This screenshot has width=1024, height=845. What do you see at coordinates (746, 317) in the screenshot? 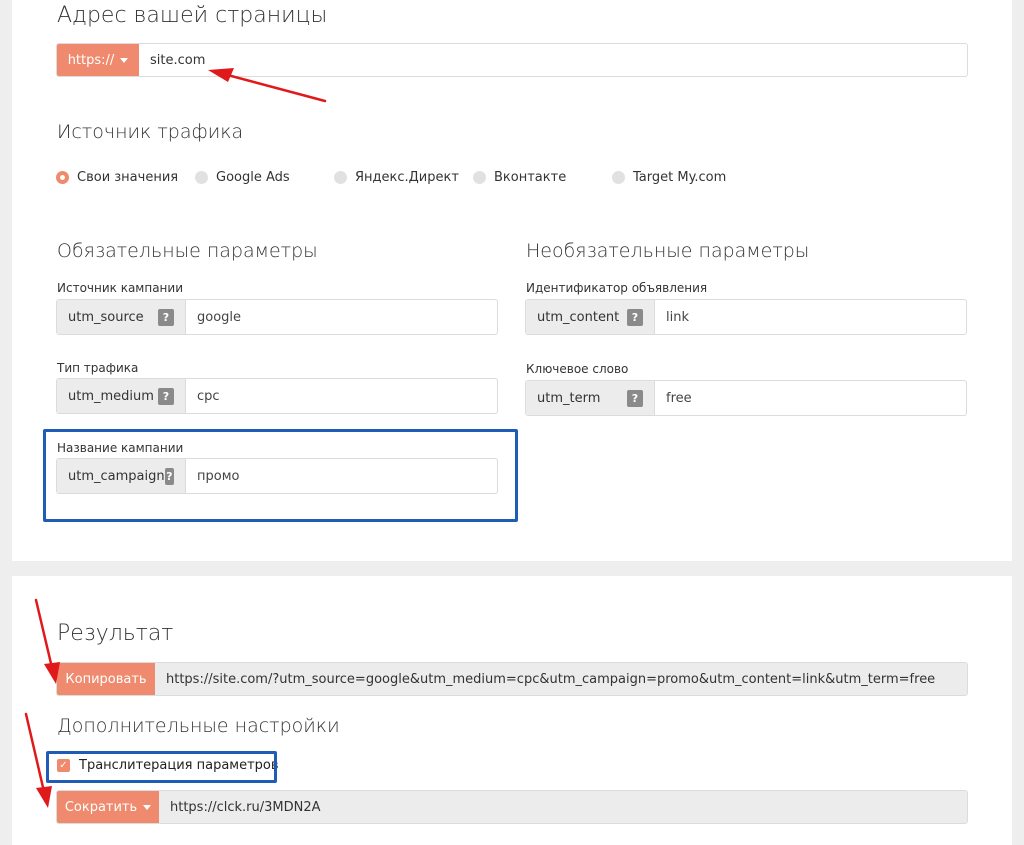
I see `utm-content-field: utm_content ? link` at bounding box center [746, 317].